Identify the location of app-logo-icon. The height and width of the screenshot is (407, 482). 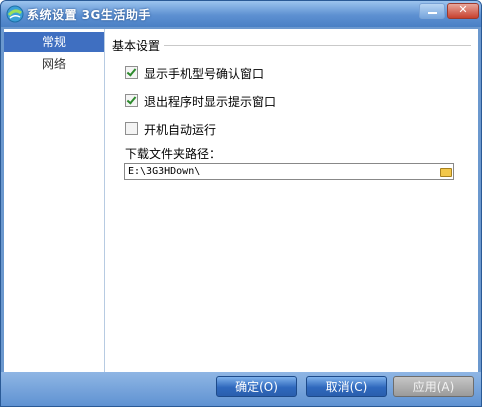
(15, 14).